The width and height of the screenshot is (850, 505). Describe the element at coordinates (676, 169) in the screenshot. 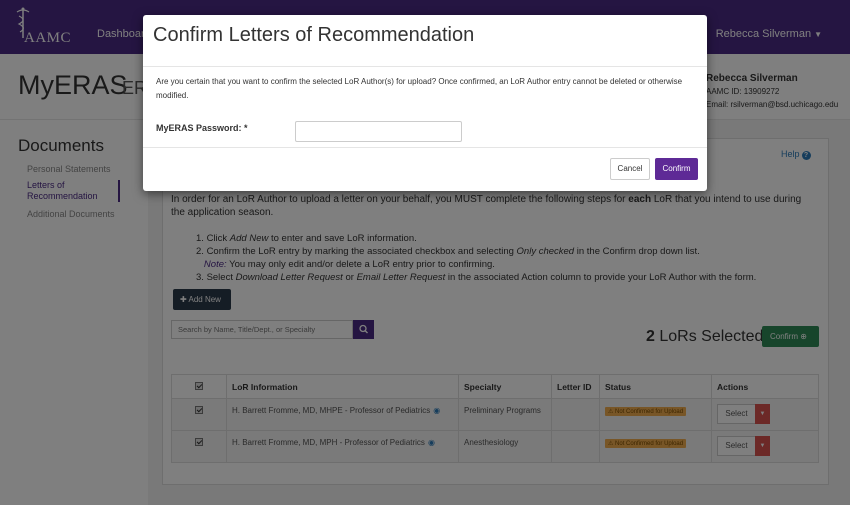

I see `confirm-button: Confirm` at that location.